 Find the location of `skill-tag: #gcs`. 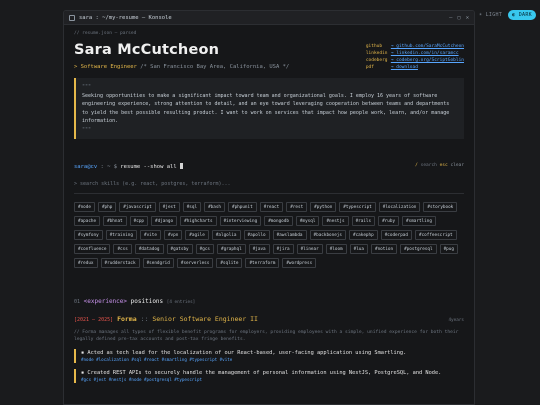

skill-tag: #gcs is located at coordinates (204, 249).